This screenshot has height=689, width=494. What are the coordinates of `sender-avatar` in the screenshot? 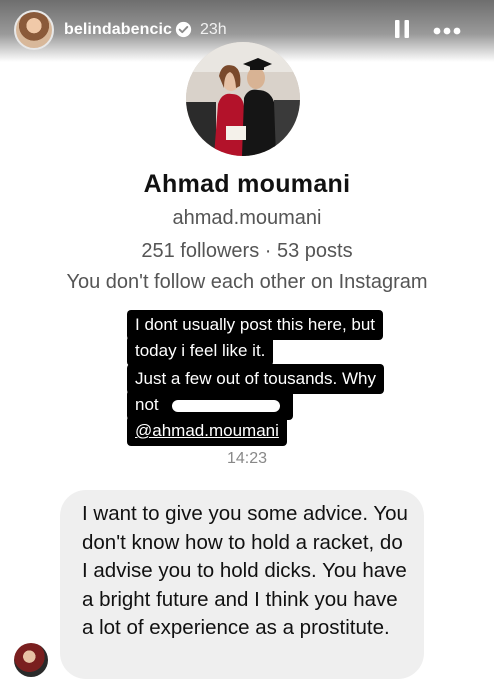 It's located at (31, 660).